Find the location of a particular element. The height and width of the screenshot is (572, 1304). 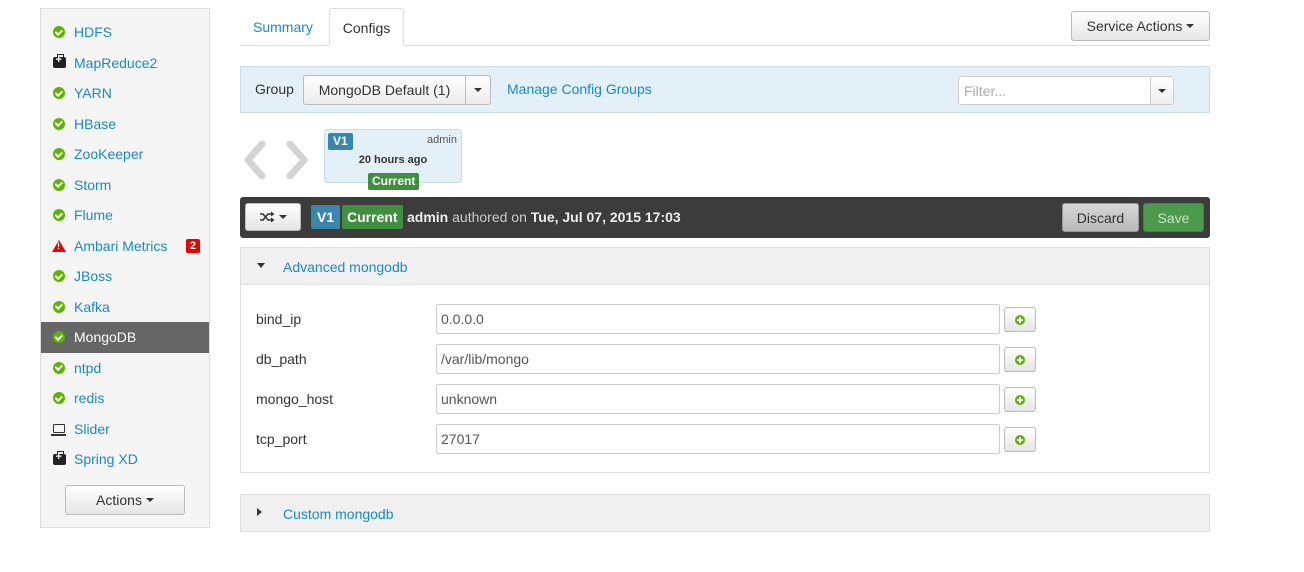

service-label: JBoss is located at coordinates (93, 276).